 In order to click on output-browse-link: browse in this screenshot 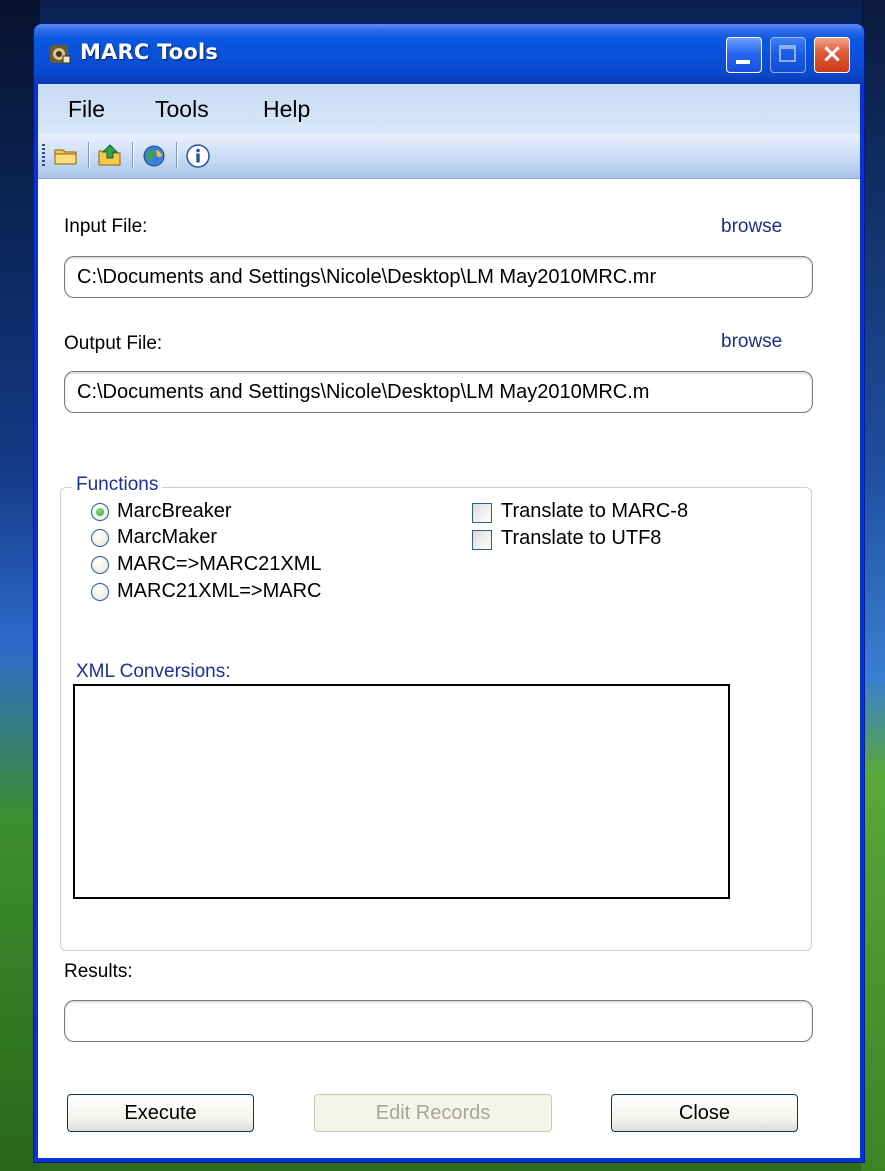, I will do `click(751, 342)`.